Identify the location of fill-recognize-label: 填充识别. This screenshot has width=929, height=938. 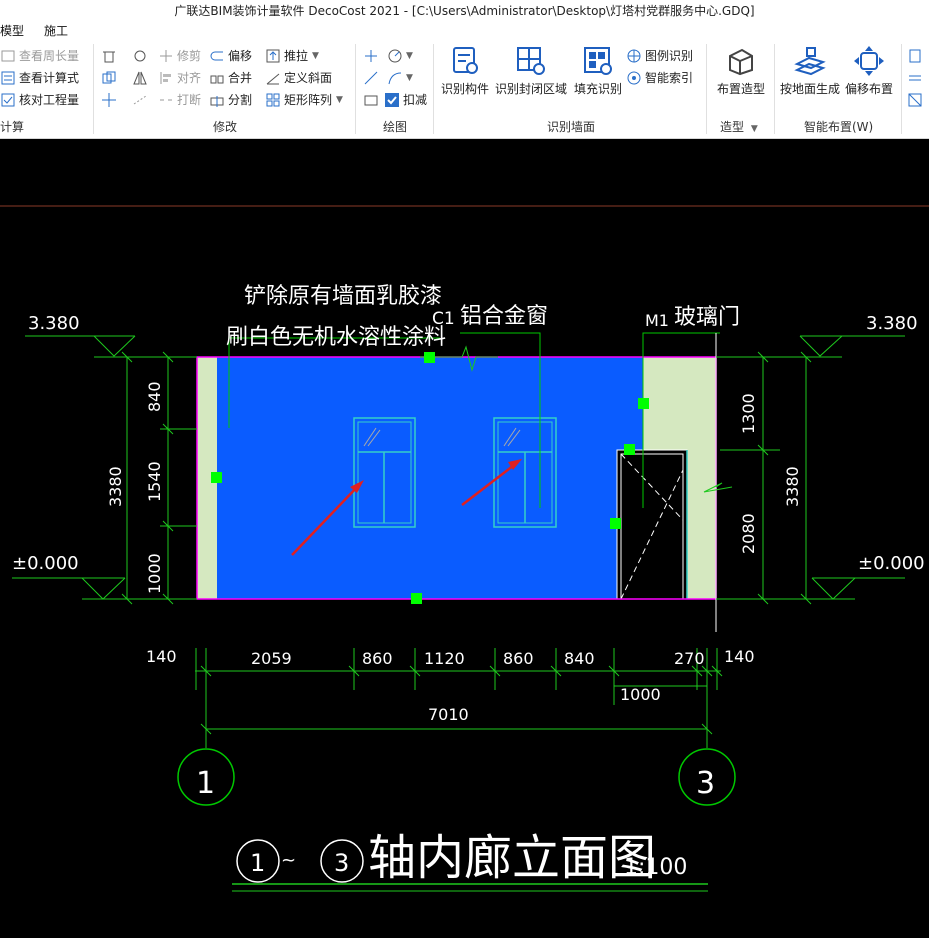
(597, 89).